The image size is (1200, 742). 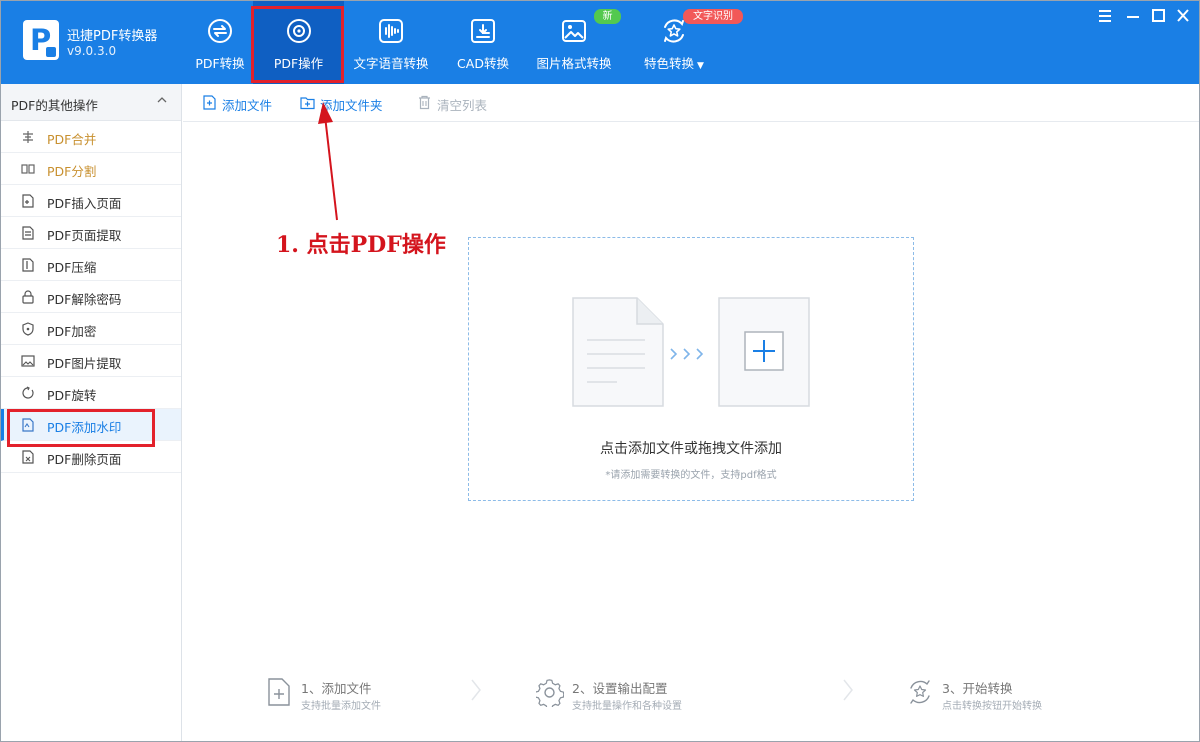 What do you see at coordinates (279, 692) in the screenshot?
I see `add-file-step-icon` at bounding box center [279, 692].